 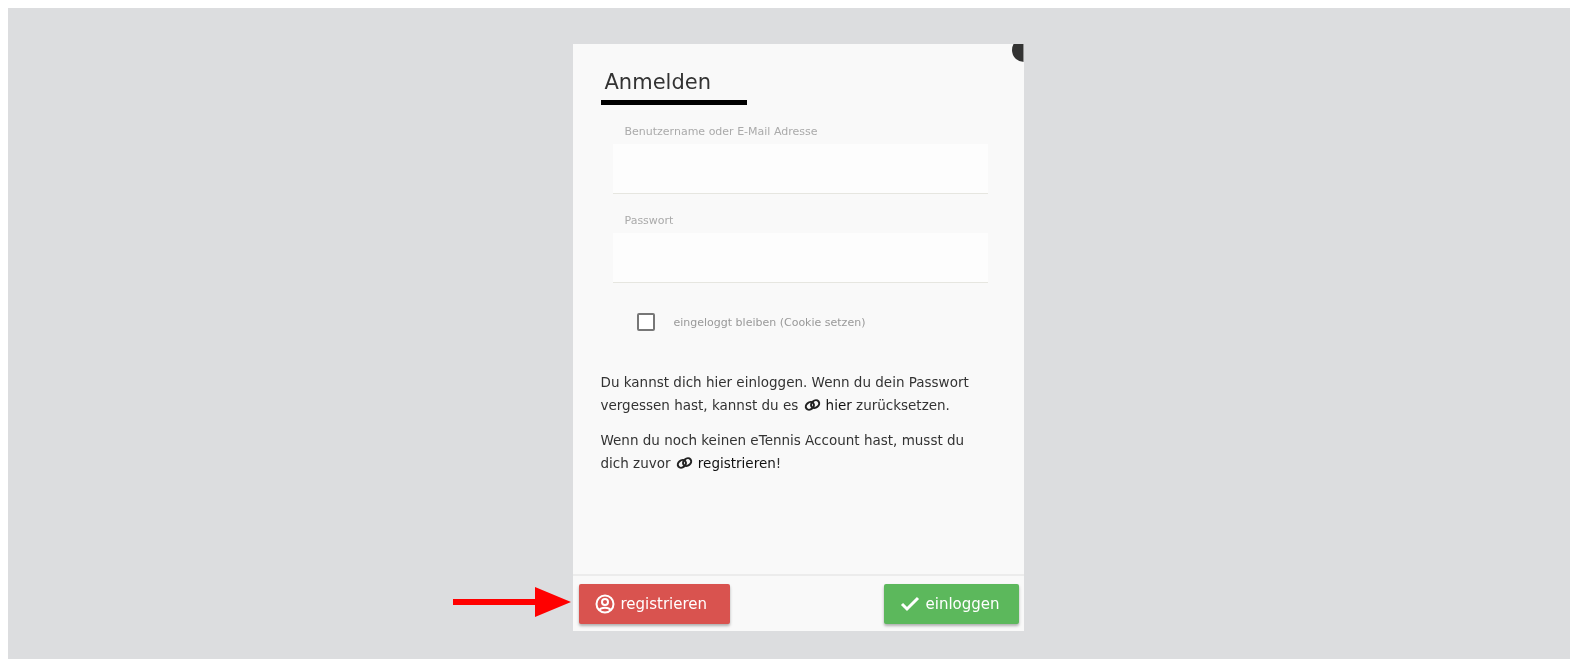 I want to click on field-label: Benutzername oder E-Mail Adresse, so click(x=721, y=131).